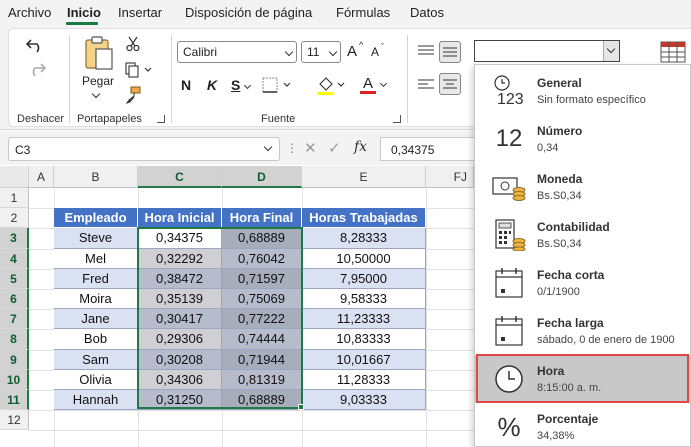 The height and width of the screenshot is (447, 691). I want to click on table-cell: 0,31250, so click(180, 400).